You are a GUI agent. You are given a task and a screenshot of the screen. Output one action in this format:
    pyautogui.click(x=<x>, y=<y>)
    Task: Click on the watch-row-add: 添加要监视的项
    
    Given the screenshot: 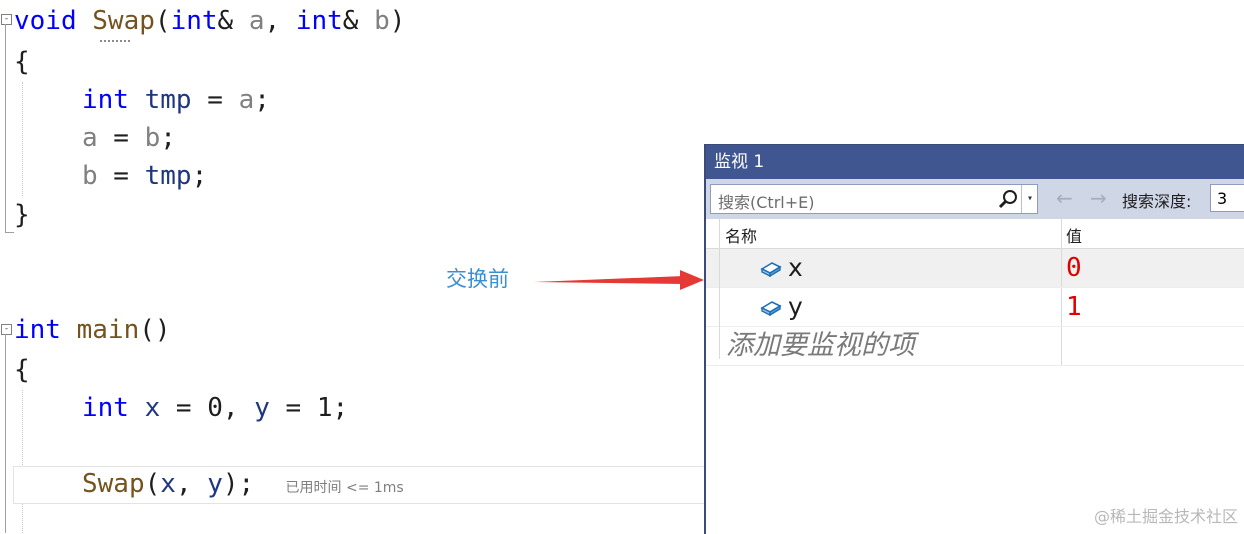 What is the action you would take?
    pyautogui.click(x=975, y=346)
    